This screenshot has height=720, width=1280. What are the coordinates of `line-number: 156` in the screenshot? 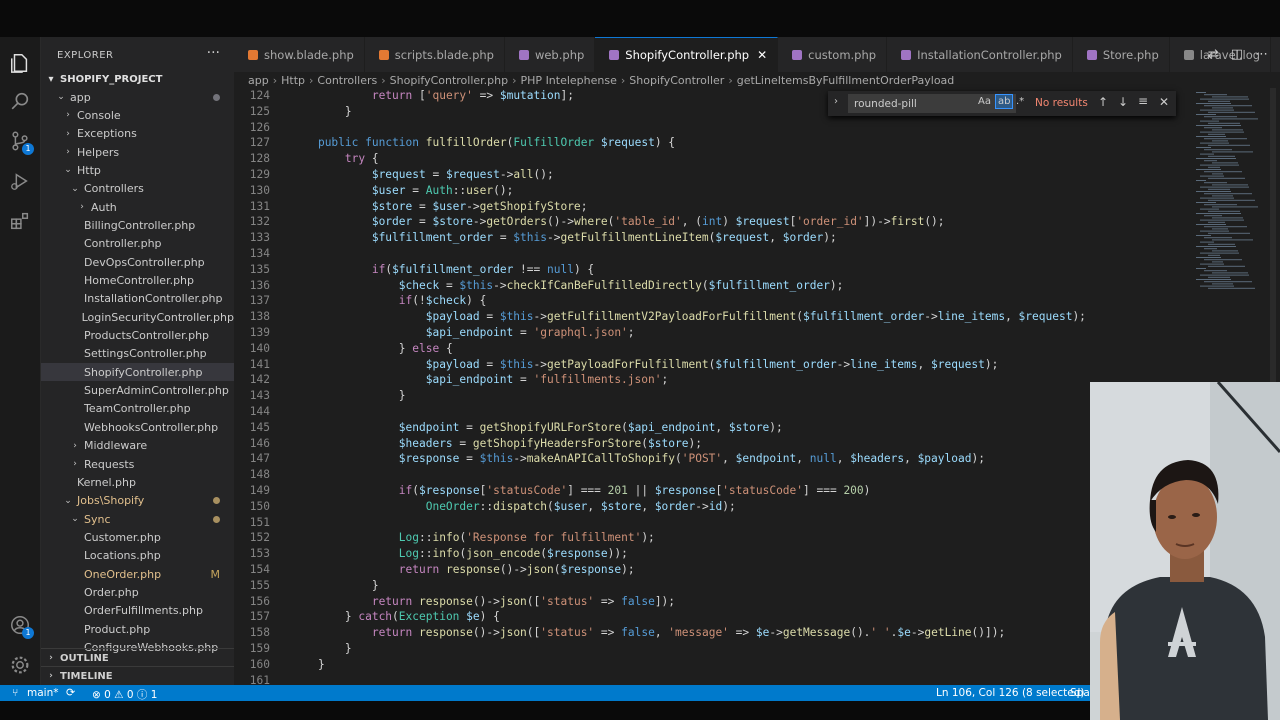 It's located at (259, 601).